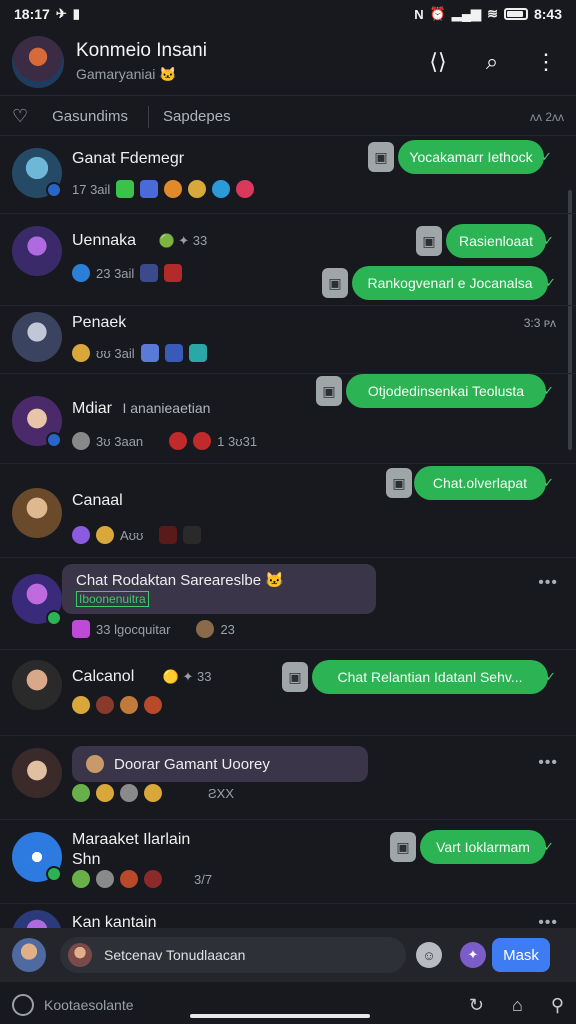 This screenshot has height=1024, width=576. What do you see at coordinates (203, 116) in the screenshot?
I see `tab-2: Sapdepes` at bounding box center [203, 116].